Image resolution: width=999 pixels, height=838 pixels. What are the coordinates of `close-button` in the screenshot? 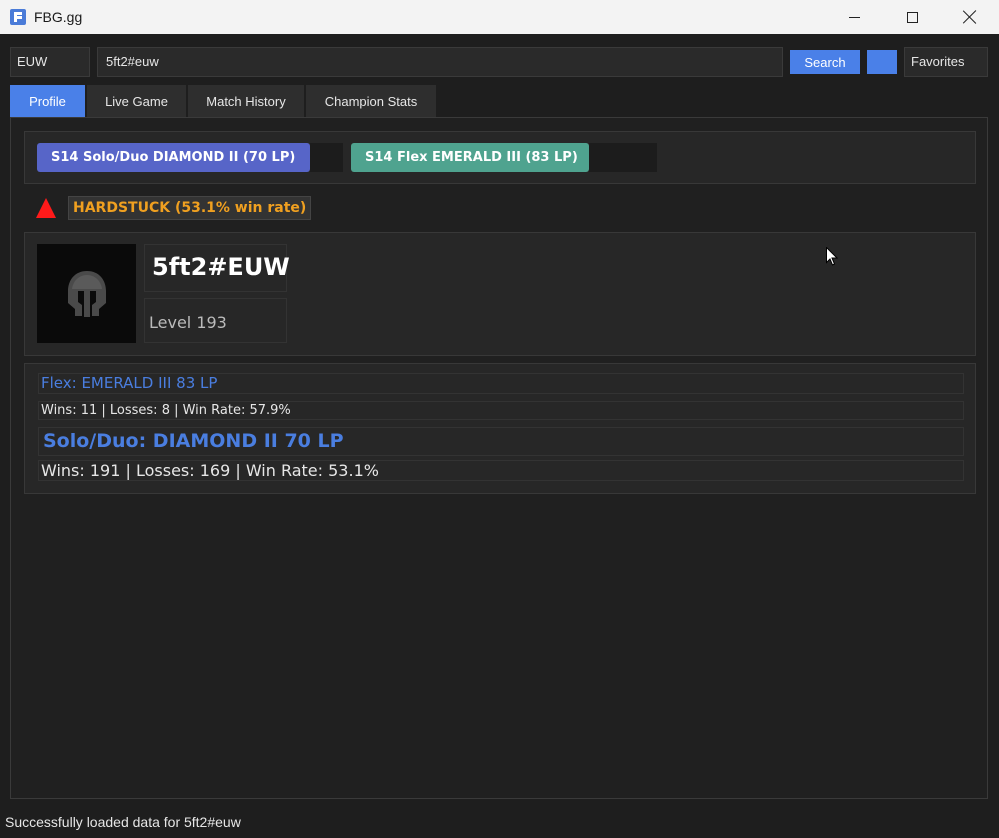 It's located at (970, 17).